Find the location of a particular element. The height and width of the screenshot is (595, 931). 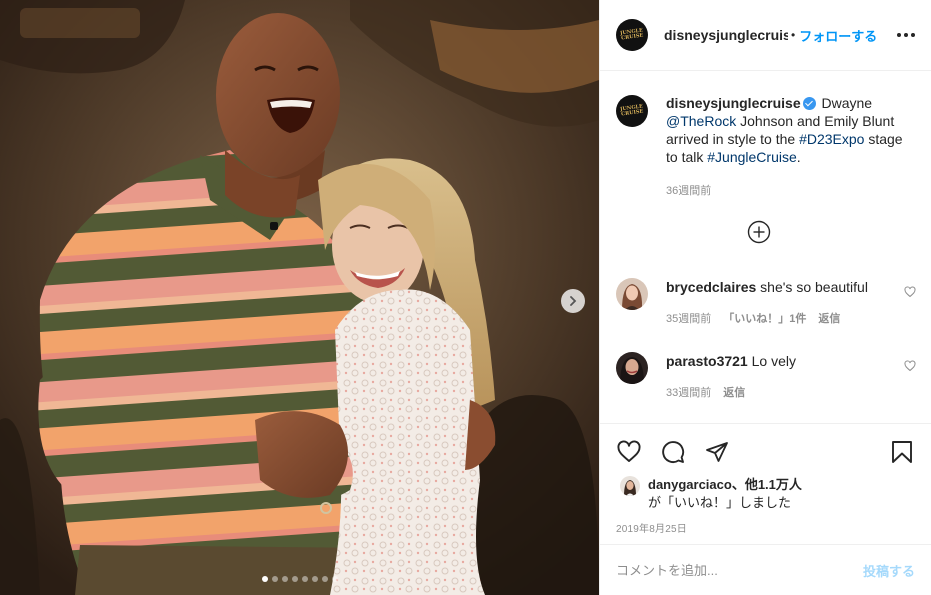

load-more-icon is located at coordinates (759, 232).